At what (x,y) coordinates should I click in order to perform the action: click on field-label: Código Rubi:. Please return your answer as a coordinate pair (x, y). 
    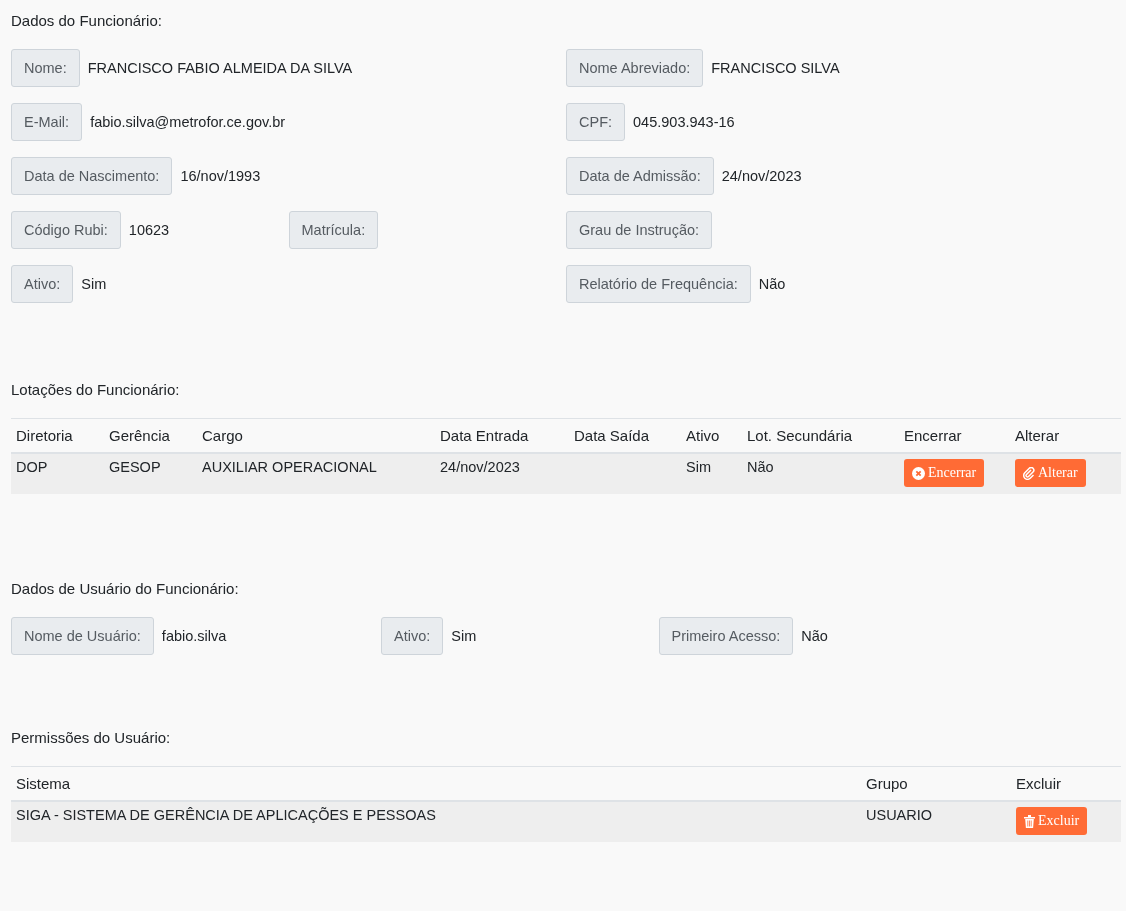
    Looking at the image, I should click on (66, 230).